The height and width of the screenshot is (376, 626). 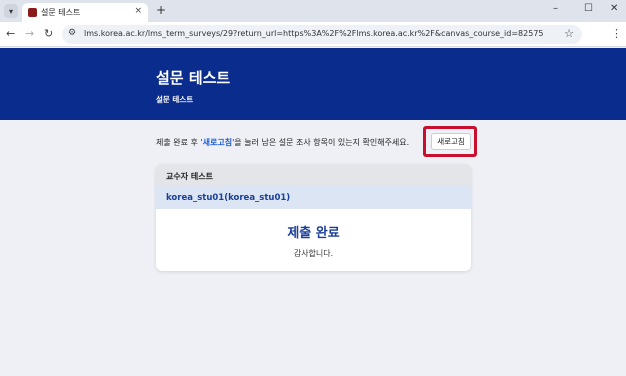 What do you see at coordinates (32, 12) in the screenshot?
I see `site-favicon-icon` at bounding box center [32, 12].